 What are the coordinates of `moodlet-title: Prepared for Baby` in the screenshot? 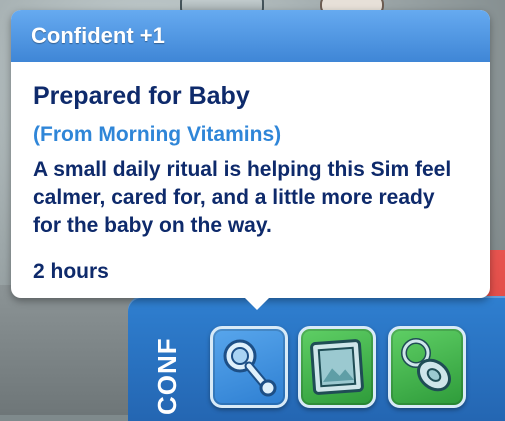 It's located at (141, 96).